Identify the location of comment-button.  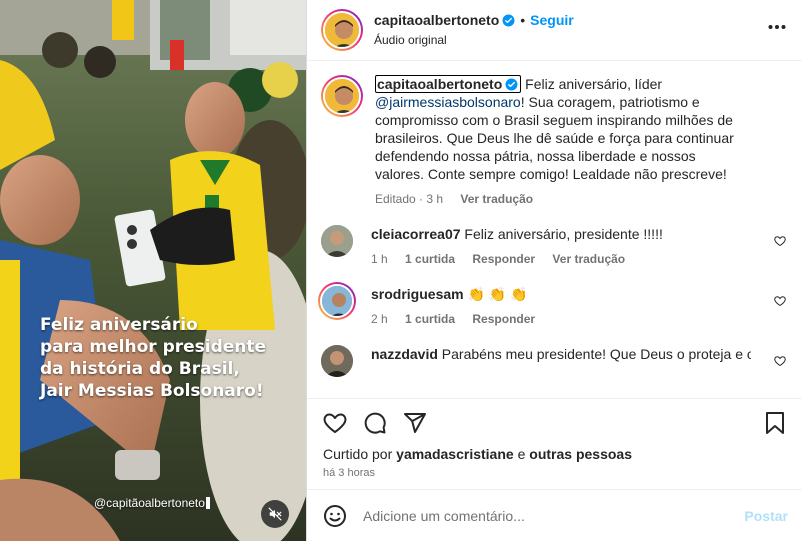
(375, 423).